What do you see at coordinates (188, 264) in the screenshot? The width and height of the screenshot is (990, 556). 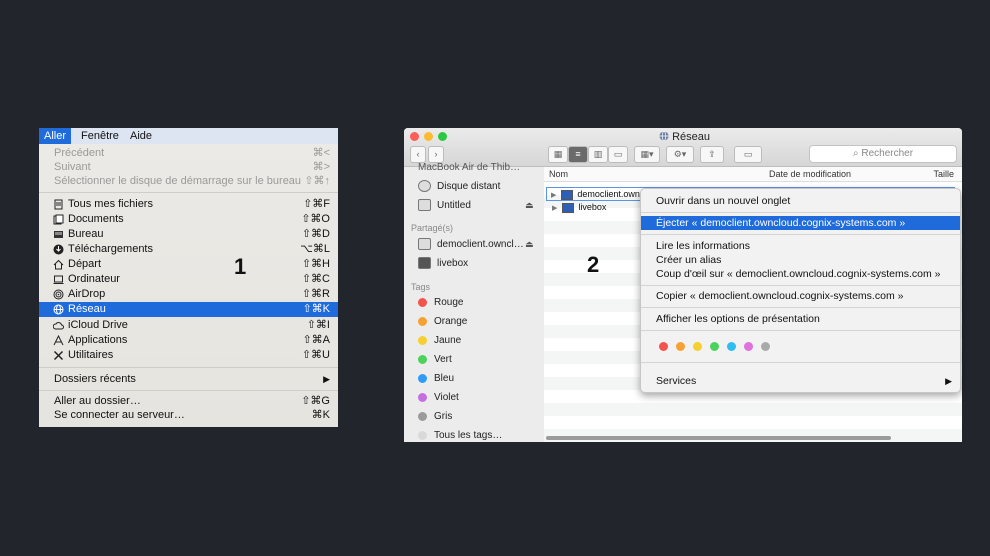 I see `menu-item-depart: Départ ⇧⌘H` at bounding box center [188, 264].